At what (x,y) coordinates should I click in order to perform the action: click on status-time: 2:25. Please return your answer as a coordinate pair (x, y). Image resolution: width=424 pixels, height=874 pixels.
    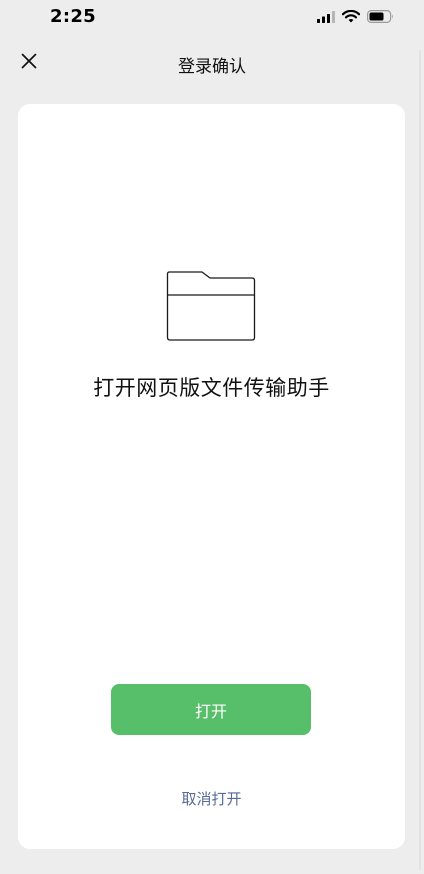
    Looking at the image, I should click on (73, 16).